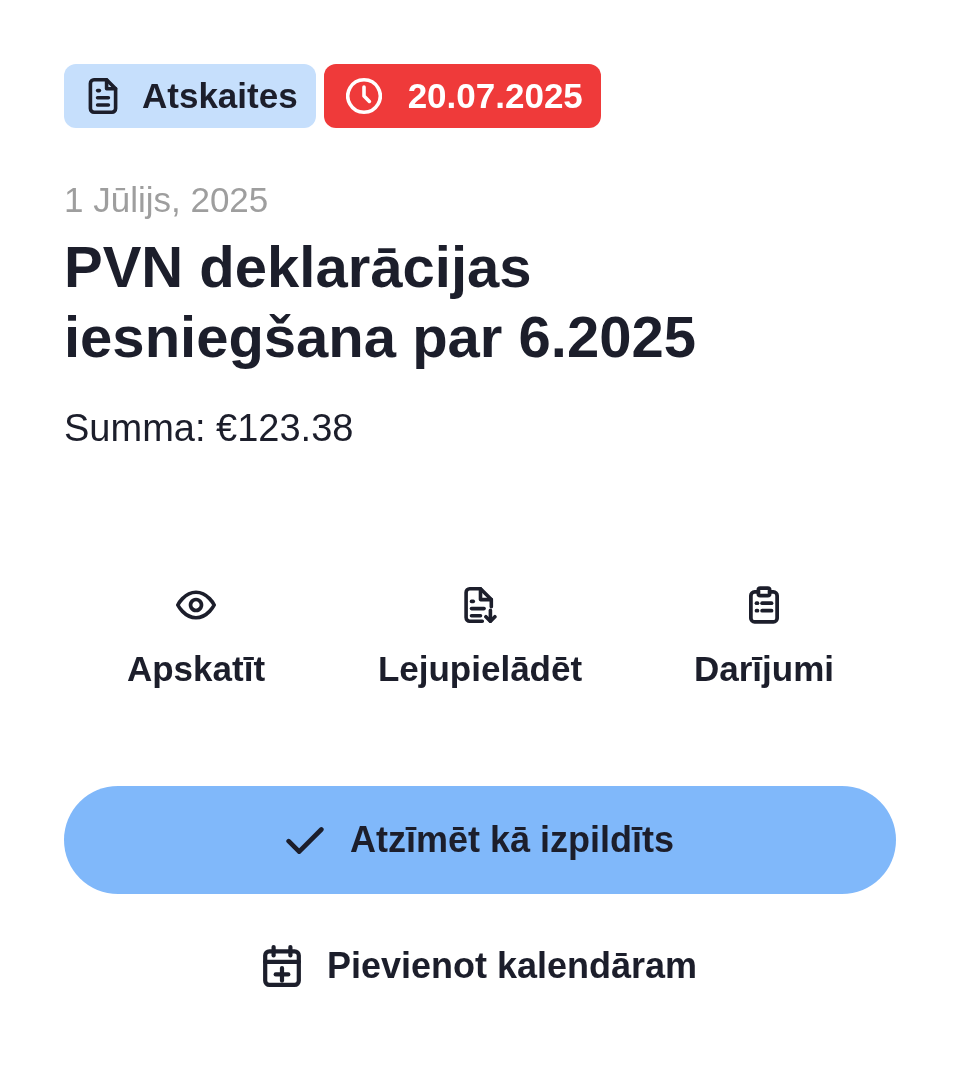  Describe the element at coordinates (480, 840) in the screenshot. I see `mark-done-button: Atzīmēt kā izpildīts` at that location.